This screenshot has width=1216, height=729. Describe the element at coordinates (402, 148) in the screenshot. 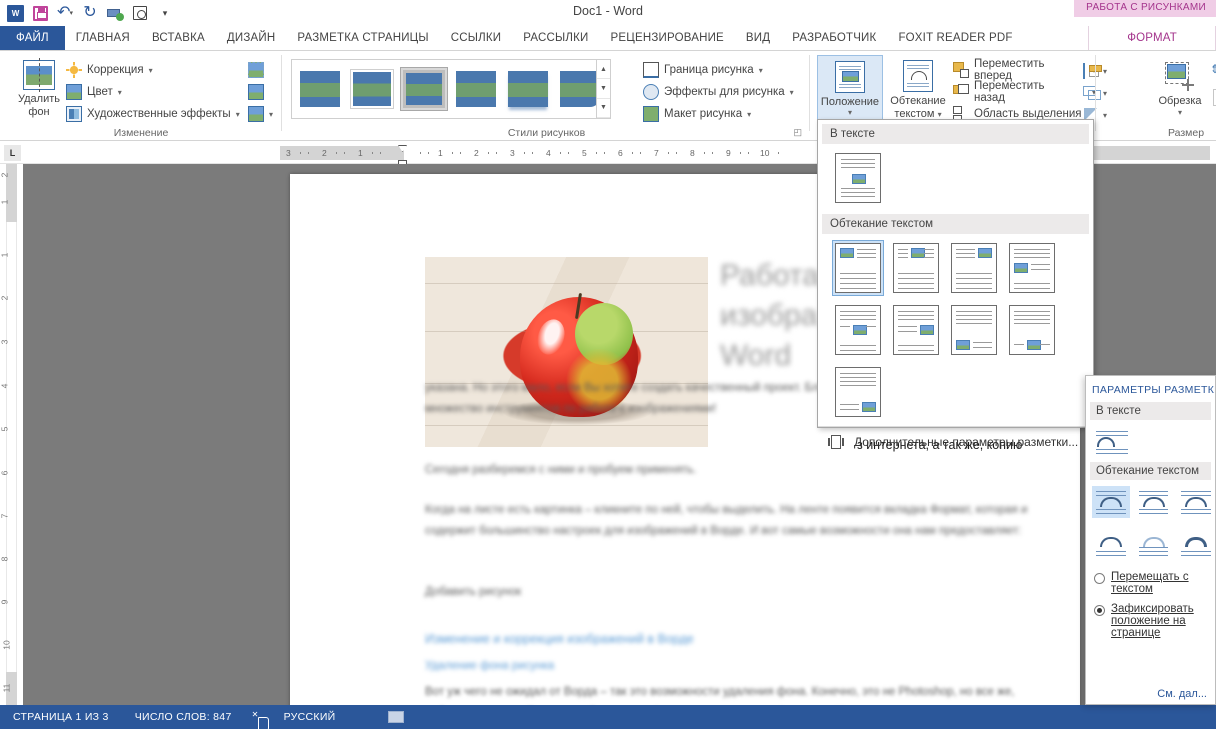

I see `first-line-indent-marker` at that location.